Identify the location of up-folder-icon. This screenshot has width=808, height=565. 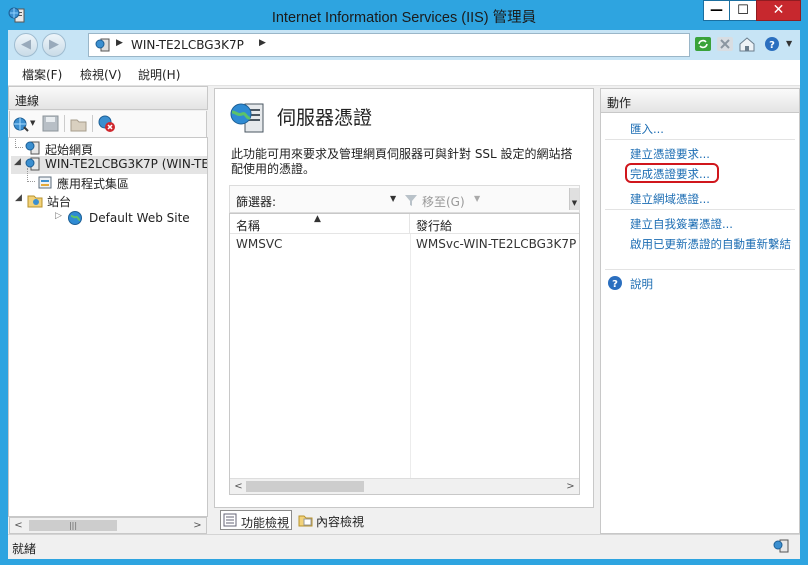
(78, 123).